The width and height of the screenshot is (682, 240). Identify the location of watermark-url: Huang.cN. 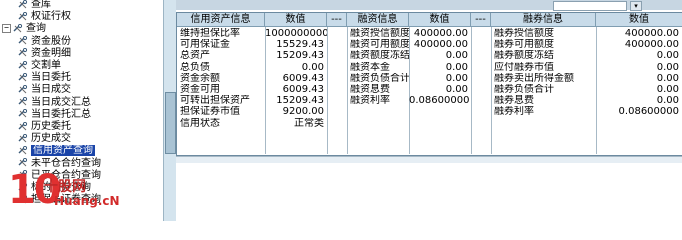
(87, 201).